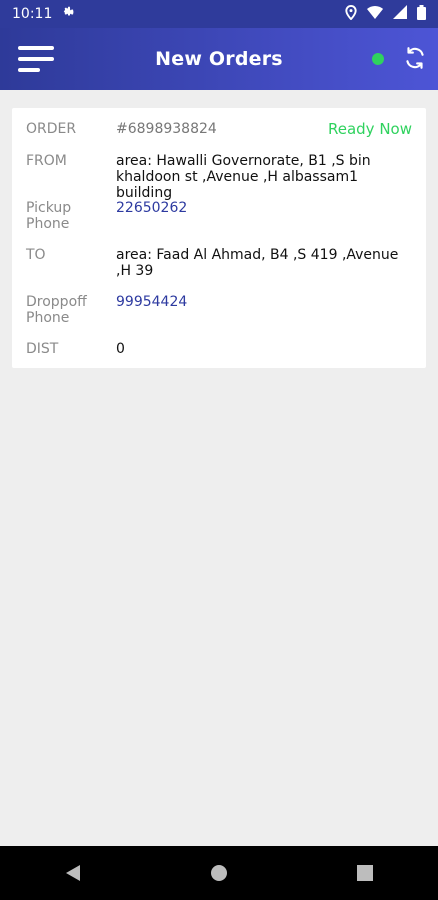  Describe the element at coordinates (421, 14) in the screenshot. I see `battery-icon` at that location.